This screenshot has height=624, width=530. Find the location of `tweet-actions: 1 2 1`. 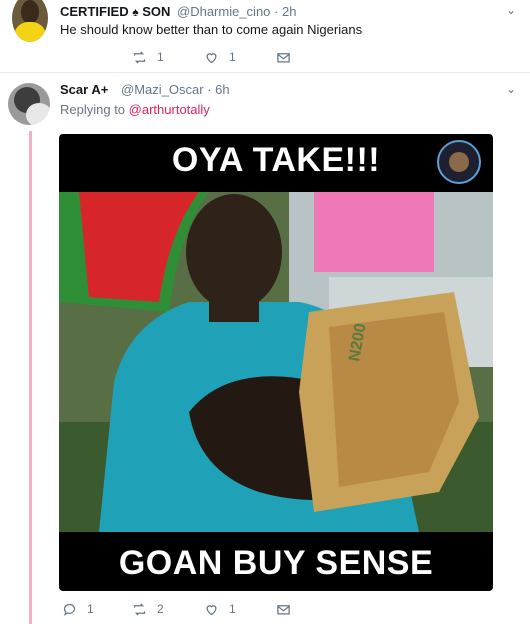

tweet-actions: 1 2 1 is located at coordinates (265, 609).